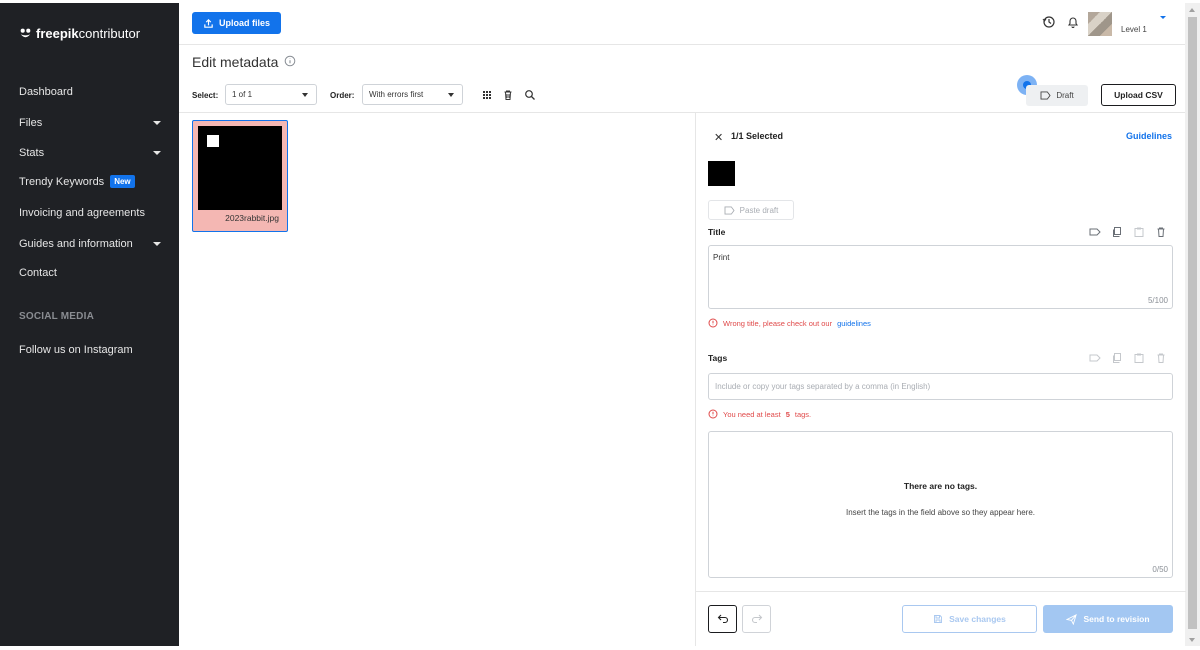 The height and width of the screenshot is (650, 1200). I want to click on scrollbar-thumb, so click(1192, 323).